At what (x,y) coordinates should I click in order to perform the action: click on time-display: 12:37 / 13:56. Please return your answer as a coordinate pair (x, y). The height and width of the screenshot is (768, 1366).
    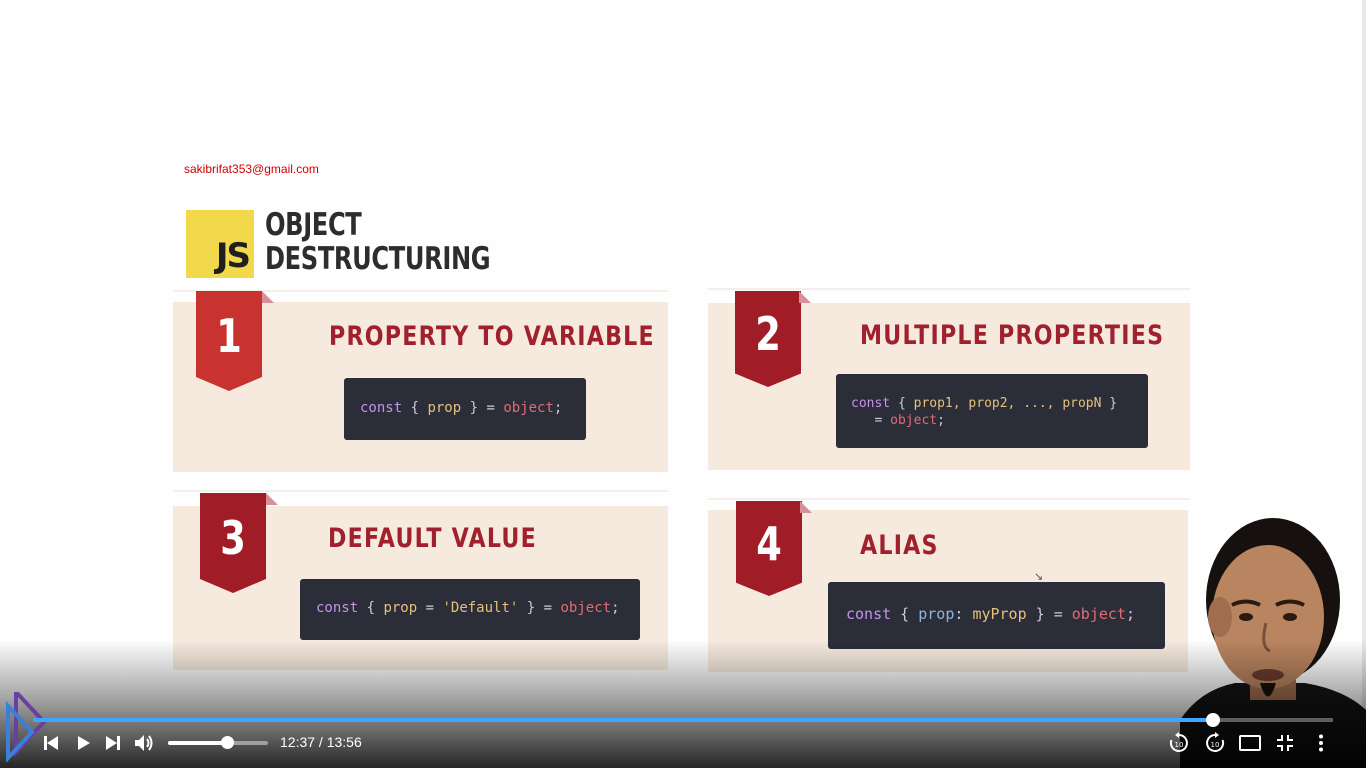
    Looking at the image, I should click on (321, 742).